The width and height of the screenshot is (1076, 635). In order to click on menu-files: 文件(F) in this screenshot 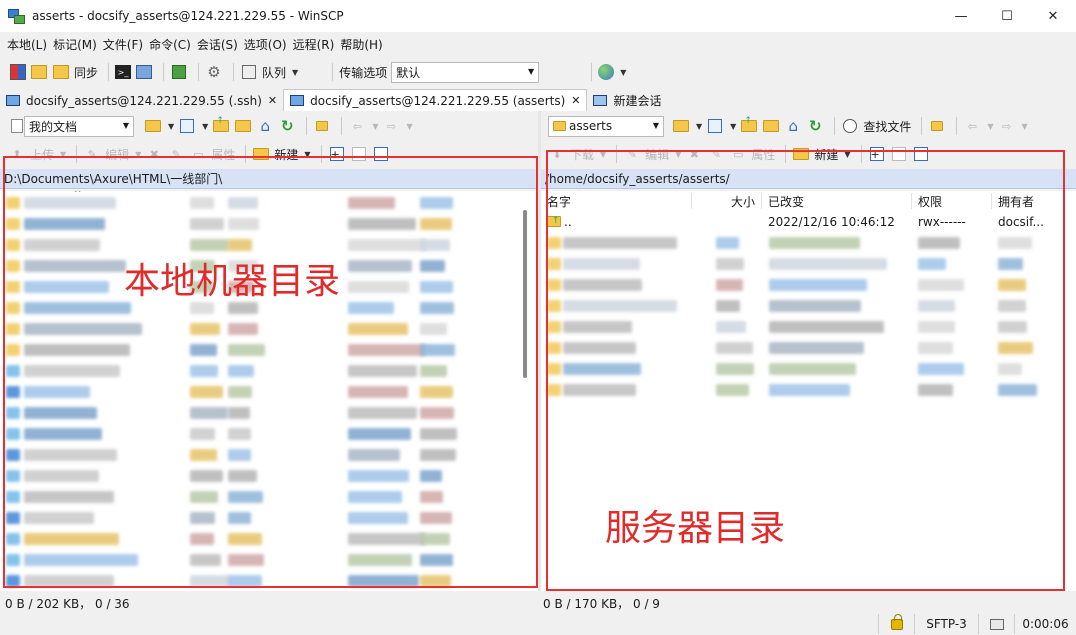, I will do `click(123, 44)`.